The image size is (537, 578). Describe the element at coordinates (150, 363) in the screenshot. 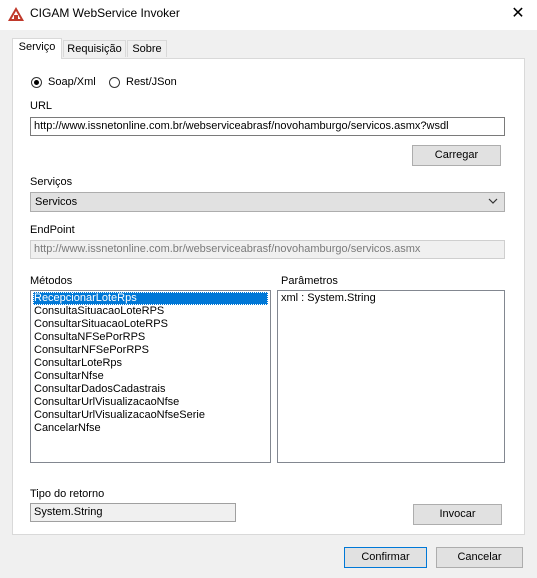

I see `list-item: ConsultarLoteRps` at that location.